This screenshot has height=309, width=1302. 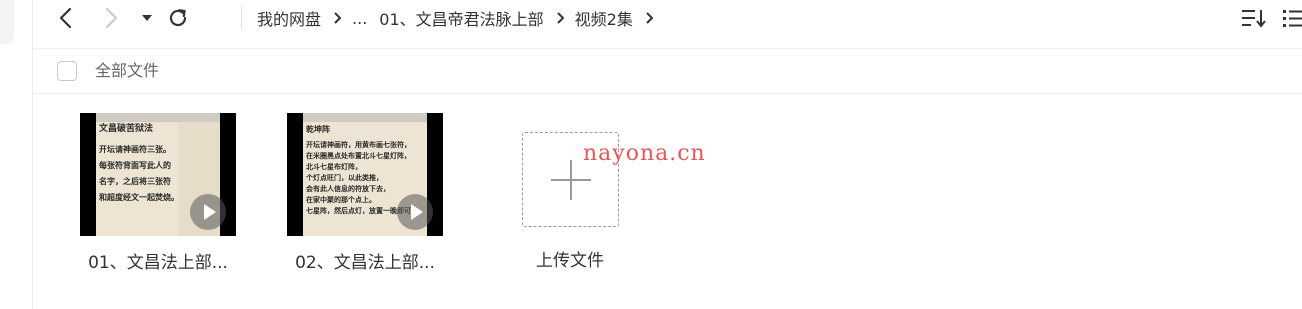 What do you see at coordinates (139, 197) in the screenshot?
I see `thumbnail-text: 和超度经文一起焚烧。` at bounding box center [139, 197].